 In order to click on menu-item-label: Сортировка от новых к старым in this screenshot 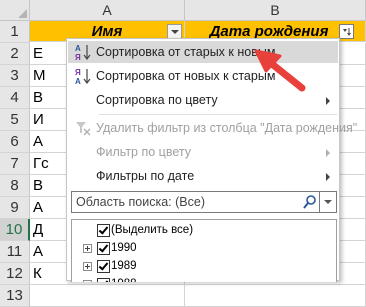, I will do `click(186, 76)`.